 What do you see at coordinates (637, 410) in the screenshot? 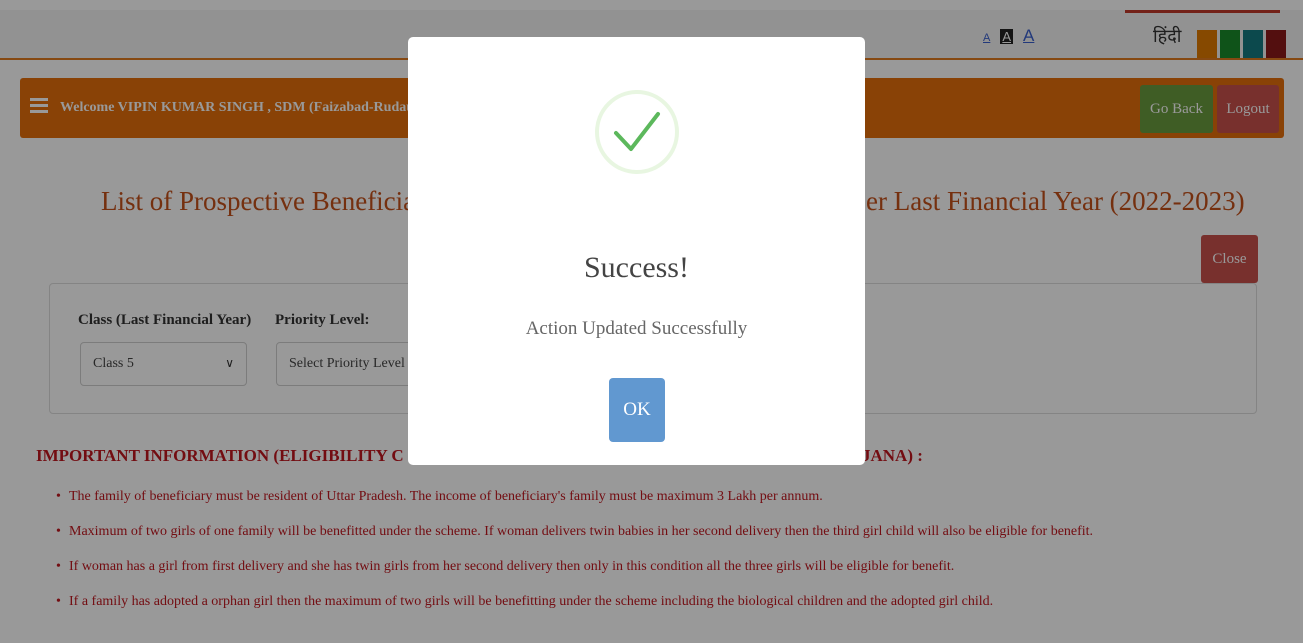
I see `ok-button: OK` at bounding box center [637, 410].